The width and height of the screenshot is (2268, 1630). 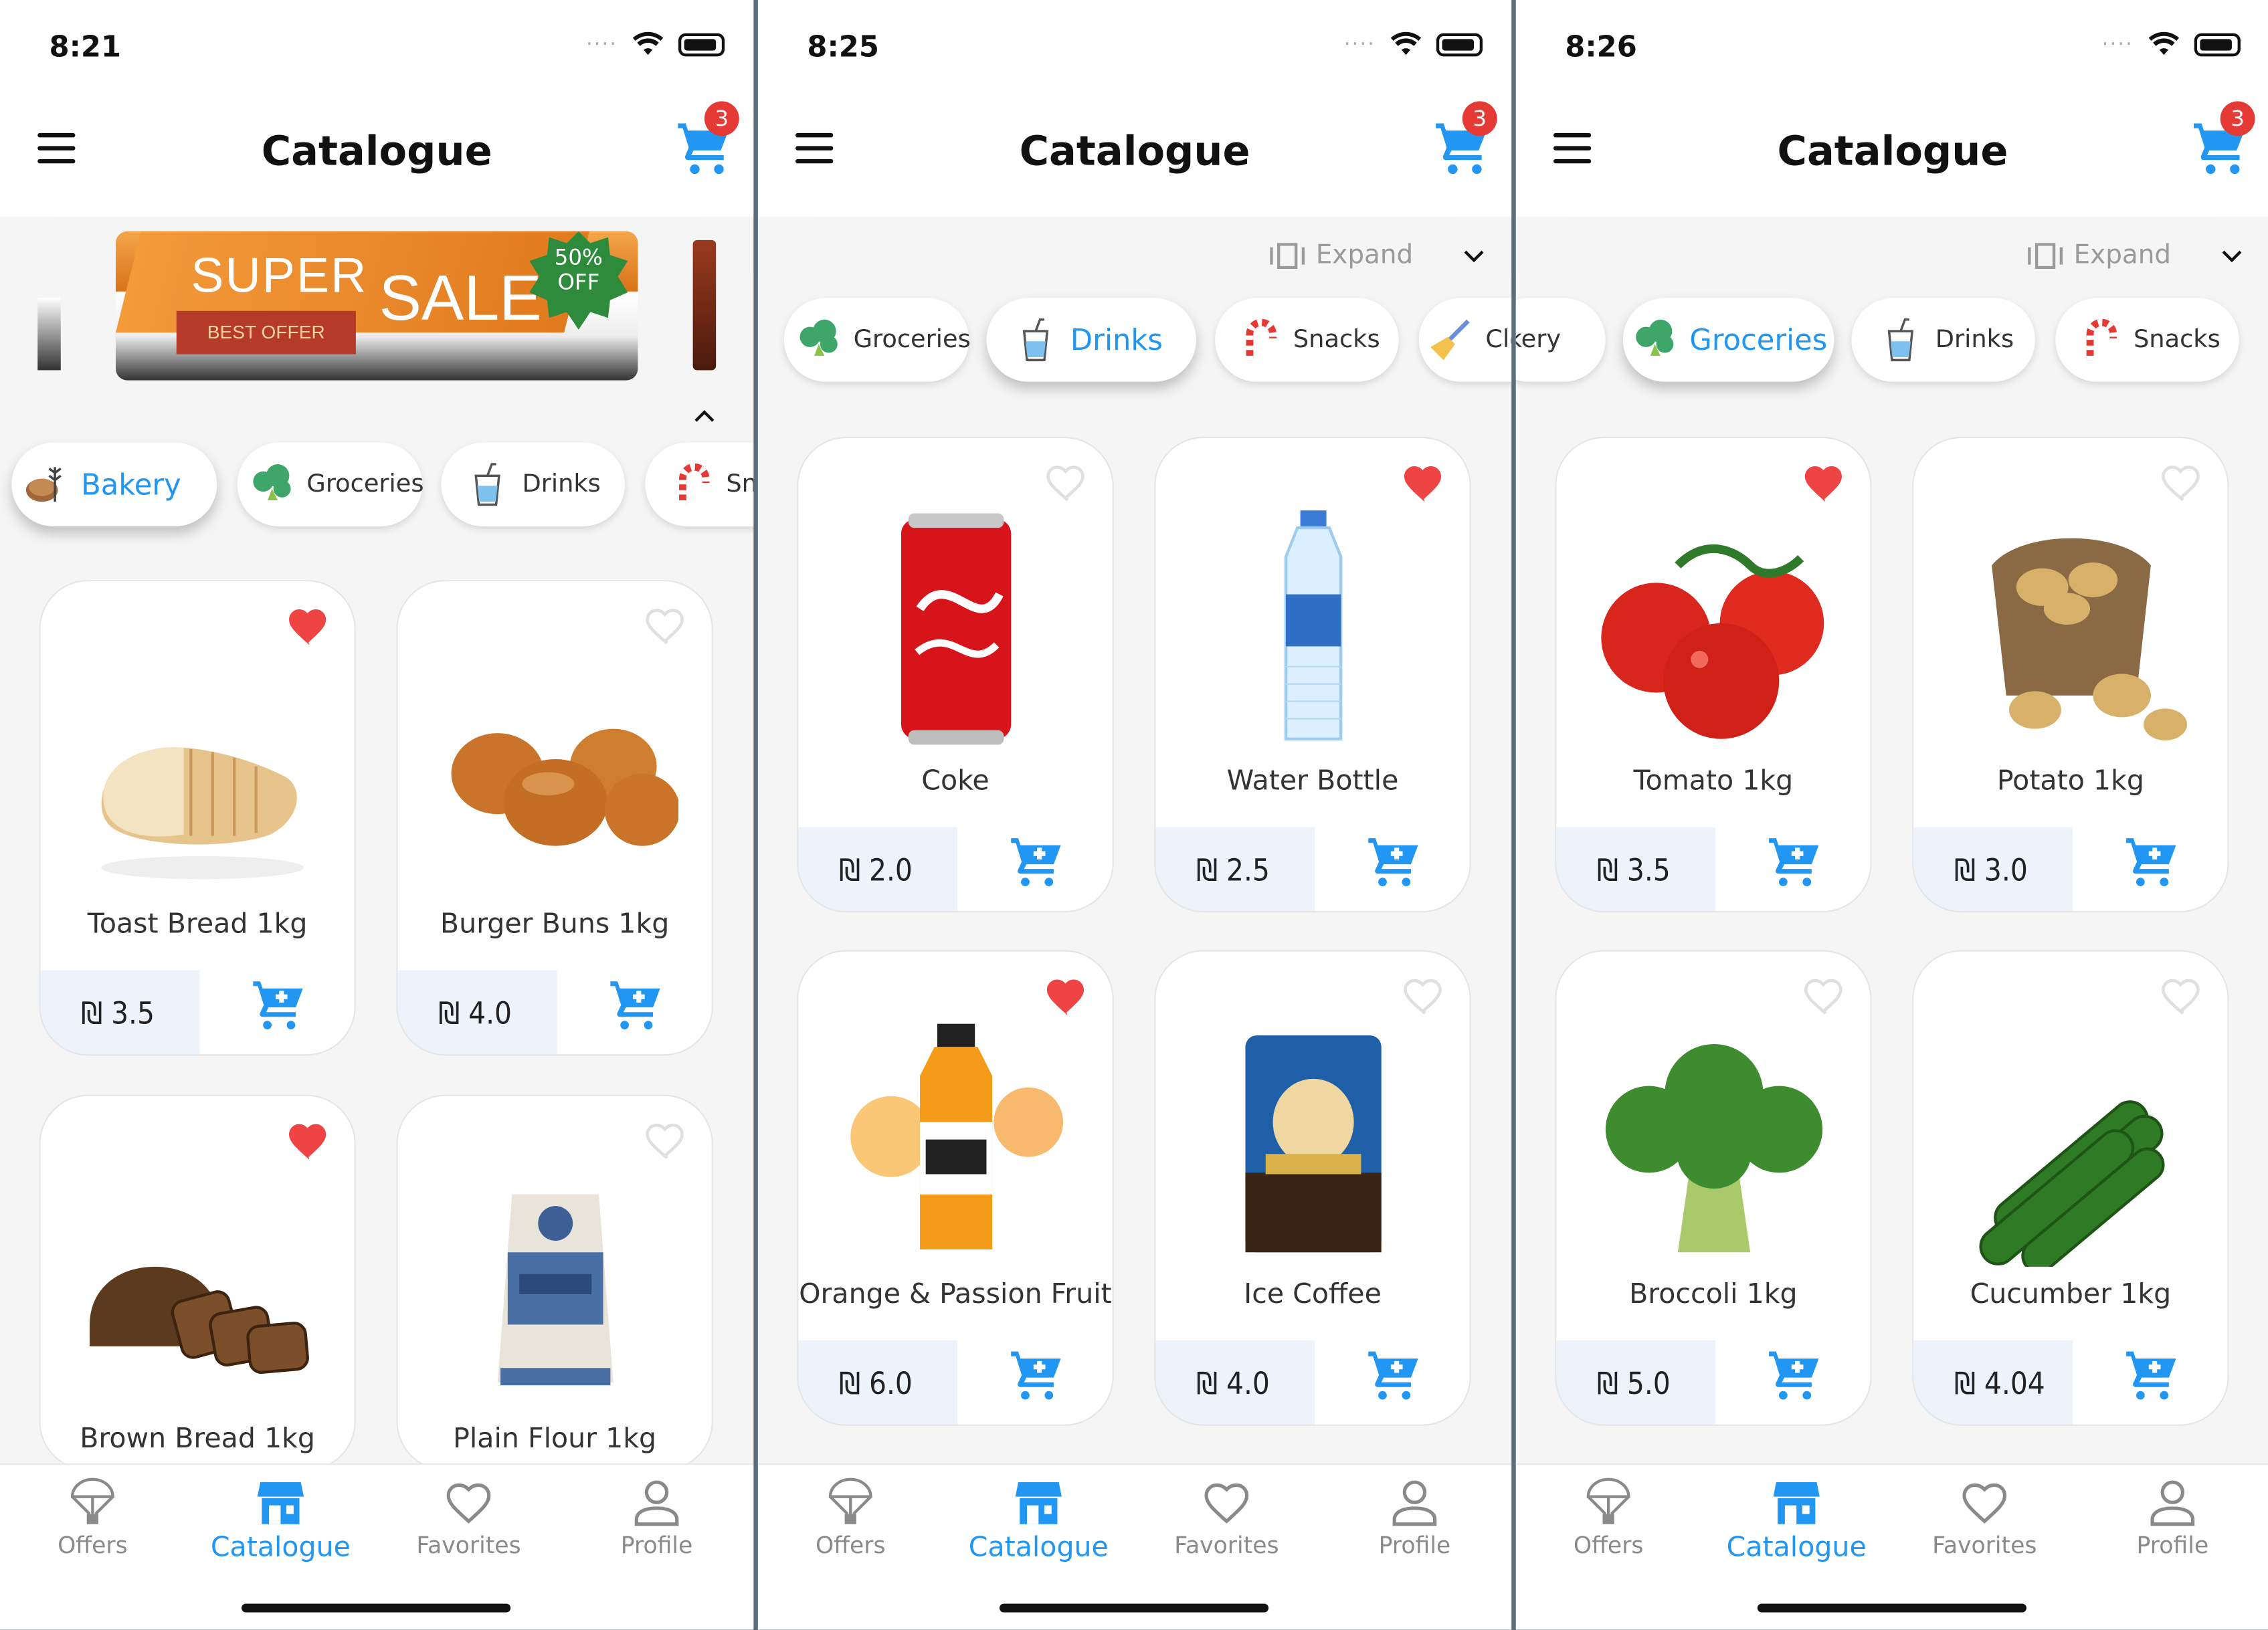 I want to click on chip-bakery: akery, so click(x=1560, y=340).